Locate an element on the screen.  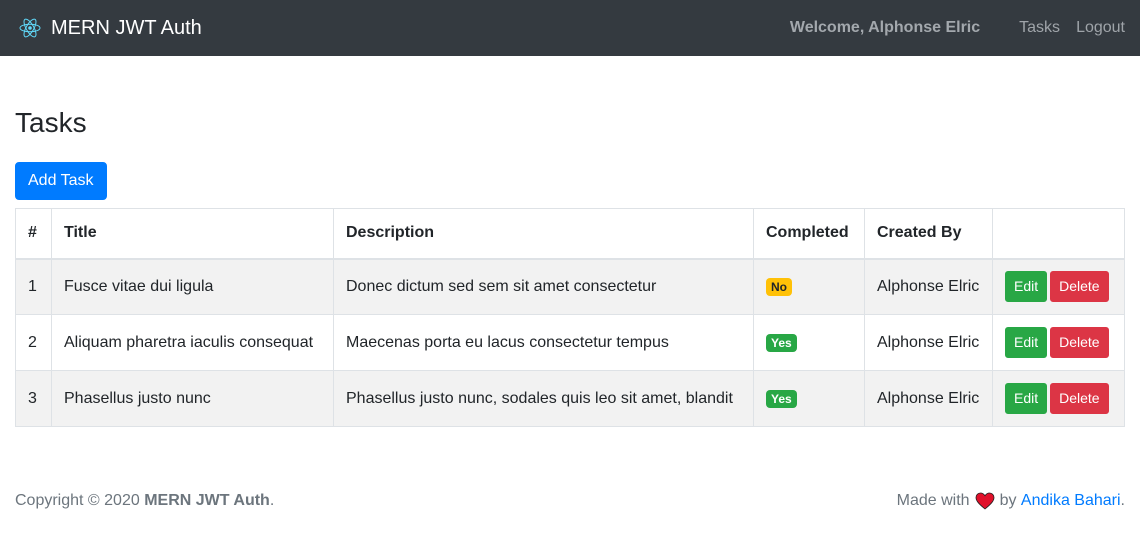
copyright-brand: MERN JWT Auth is located at coordinates (207, 500).